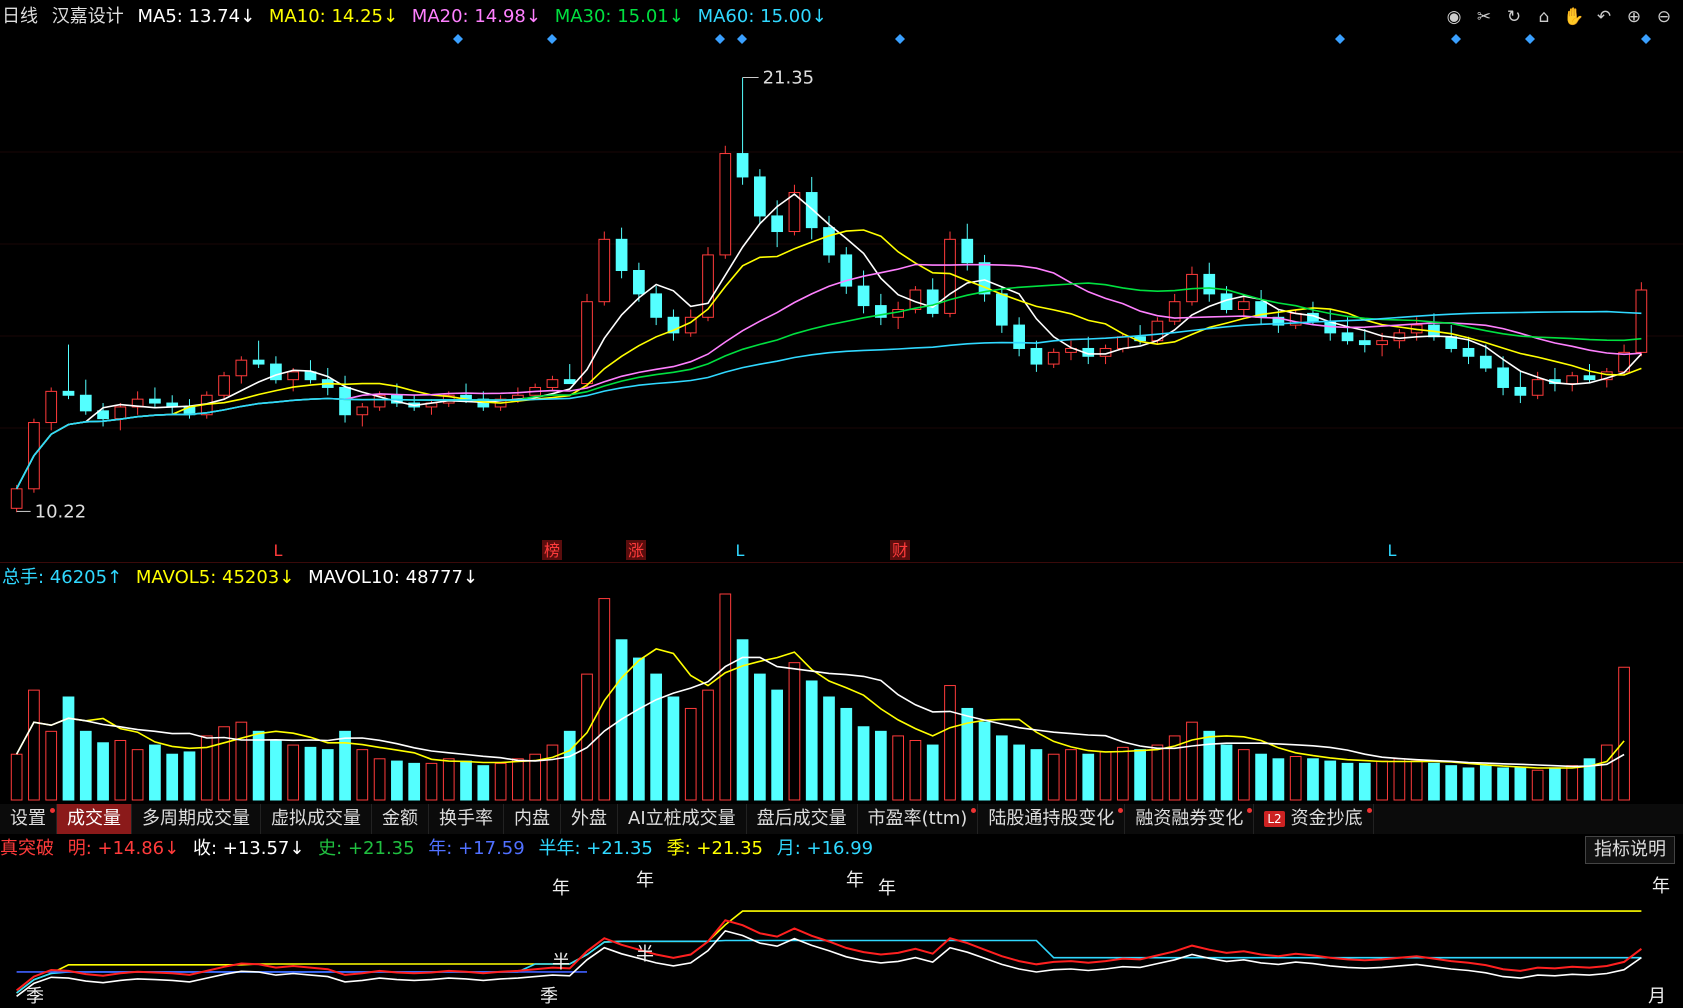 This screenshot has height=1008, width=1683. Describe the element at coordinates (1454, 17) in the screenshot. I see `eye-icon: ◉` at that location.